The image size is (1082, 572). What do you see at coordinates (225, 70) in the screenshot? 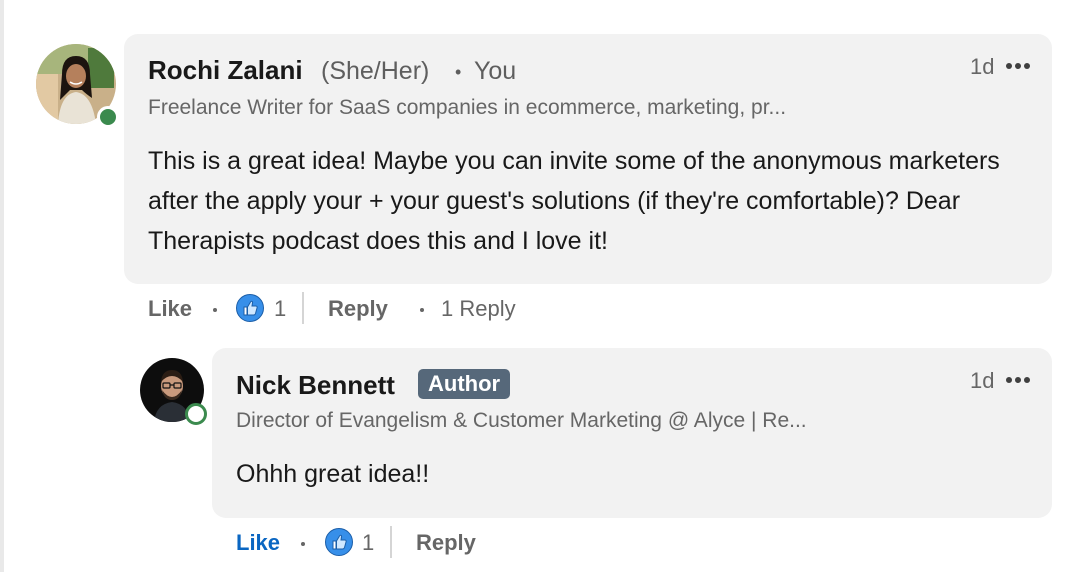
I see `comment-author-name: Rochi Zalani` at bounding box center [225, 70].